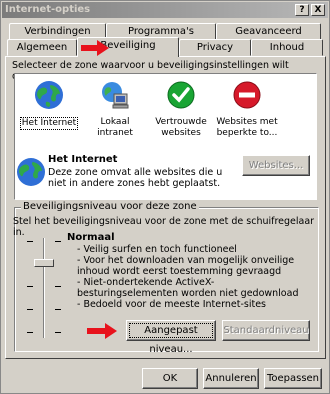  I want to click on apply-button: Toepassen, so click(293, 378).